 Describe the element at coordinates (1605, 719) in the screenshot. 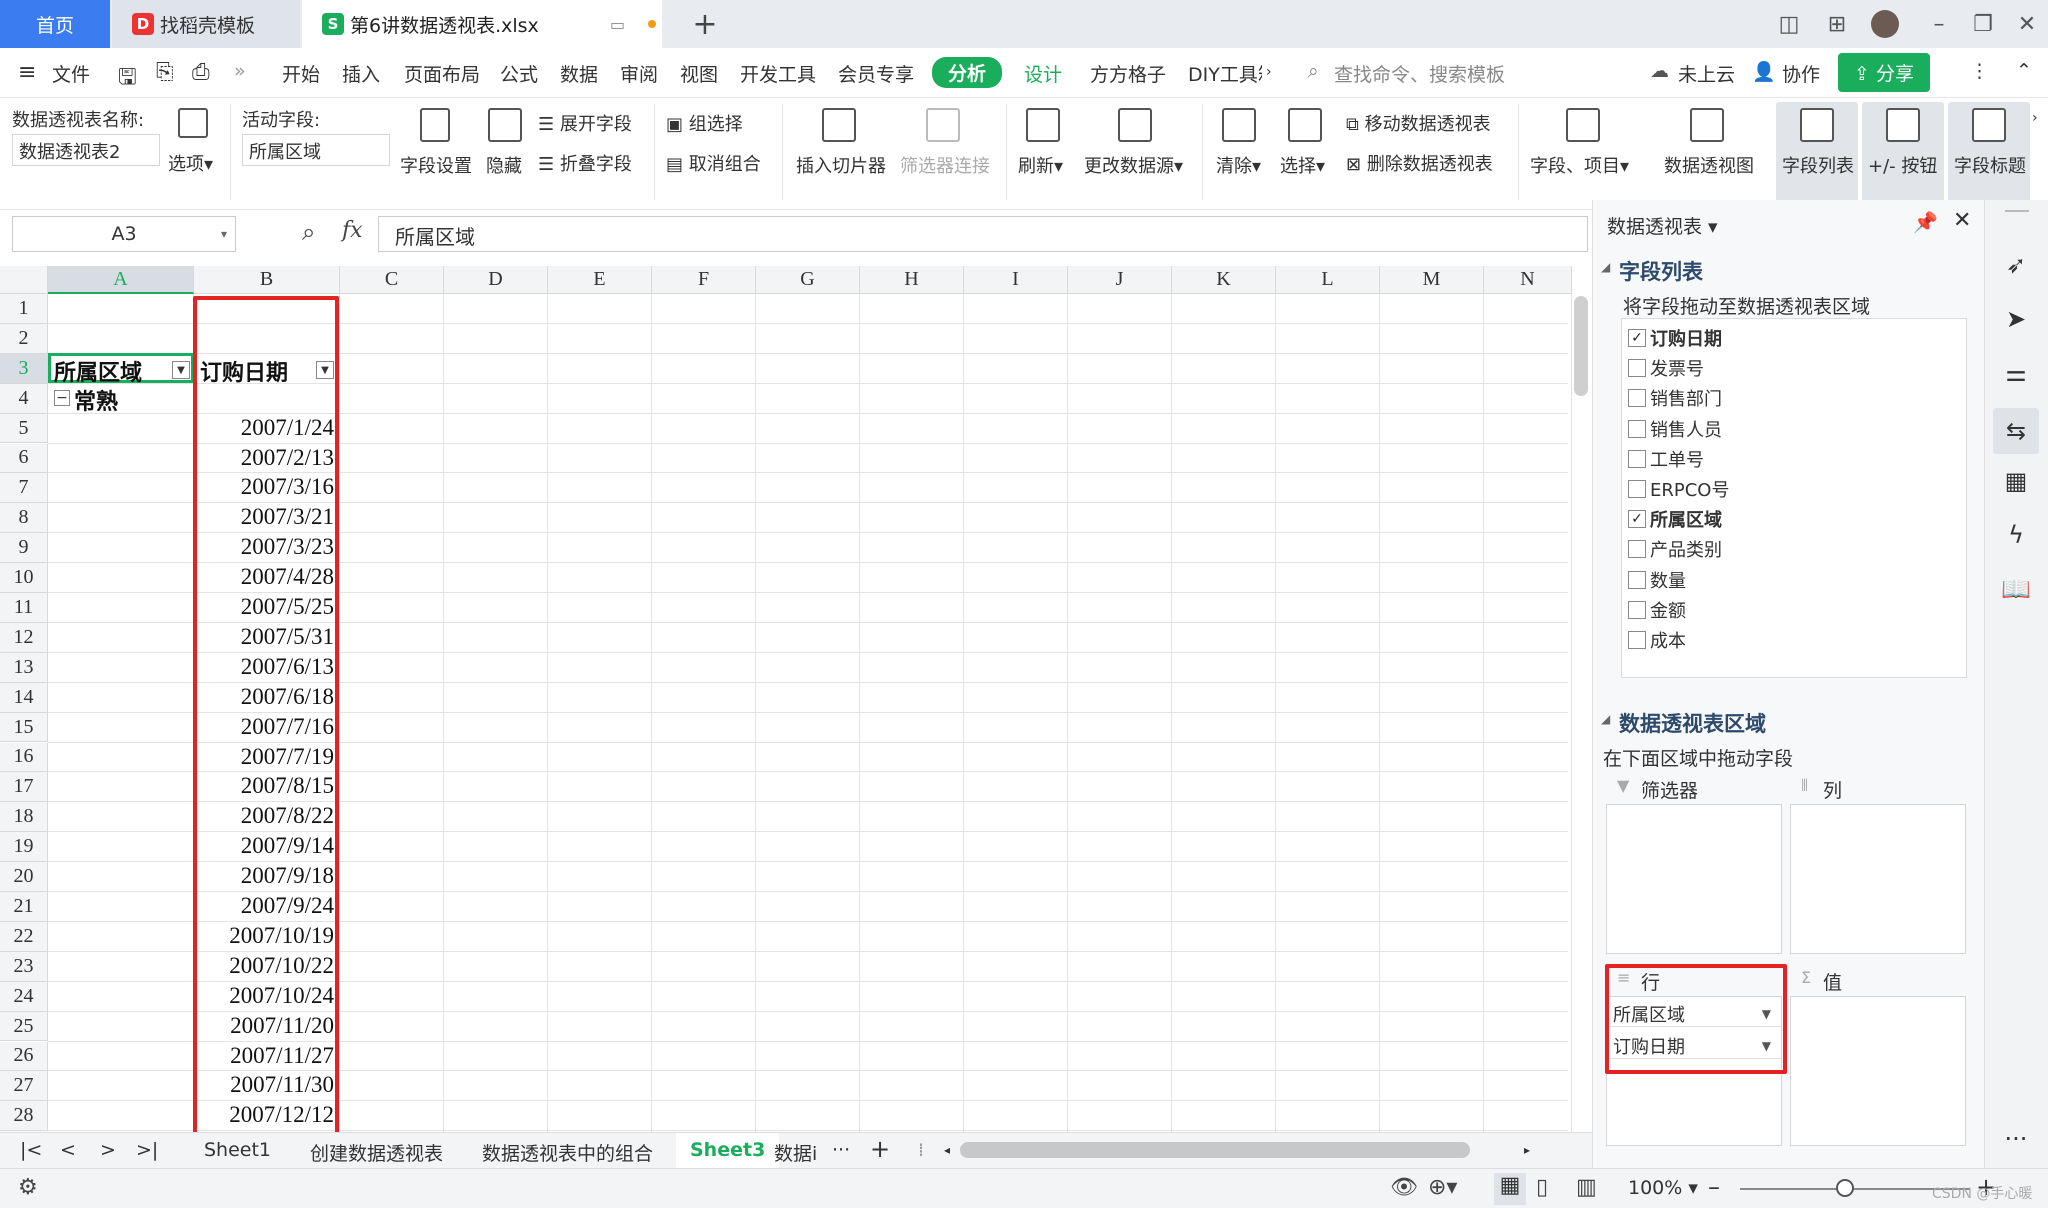

I see `section-collapse-icon: ◢` at that location.